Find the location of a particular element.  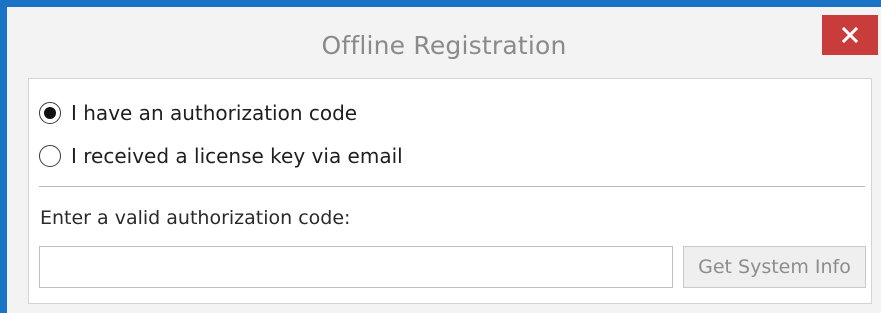

radio-authorization-code is located at coordinates (50, 113).